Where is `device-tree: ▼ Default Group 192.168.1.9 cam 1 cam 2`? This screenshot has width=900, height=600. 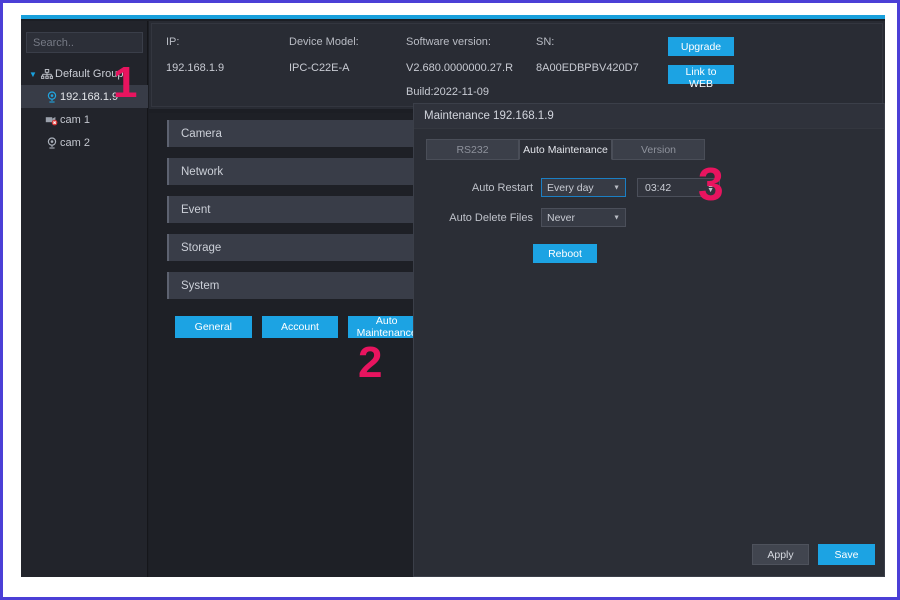
device-tree: ▼ Default Group 192.168.1.9 cam 1 cam 2 is located at coordinates (84, 108).